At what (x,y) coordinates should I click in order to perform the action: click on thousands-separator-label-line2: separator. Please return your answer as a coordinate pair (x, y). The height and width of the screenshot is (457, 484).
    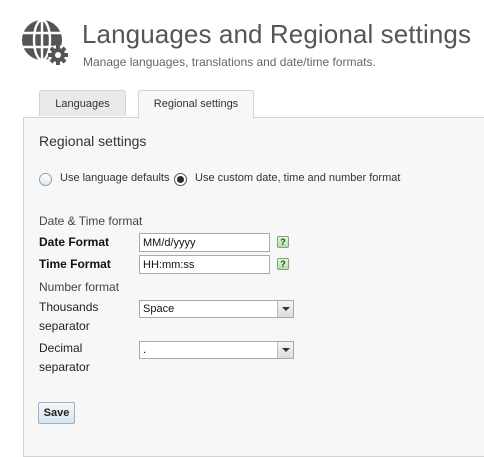
    Looking at the image, I should click on (64, 326).